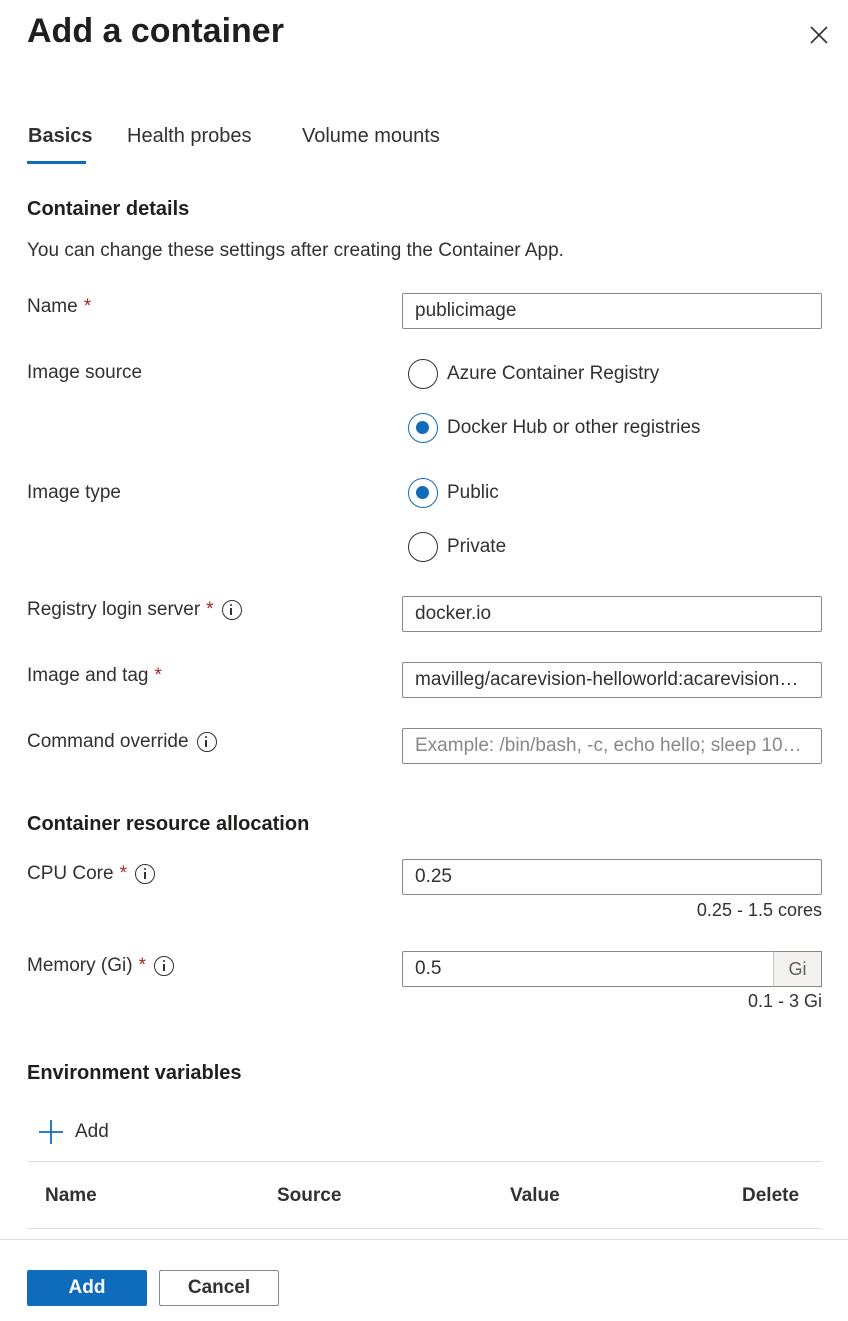 The image size is (848, 1321). Describe the element at coordinates (56, 162) in the screenshot. I see `active-tab-indicator` at that location.